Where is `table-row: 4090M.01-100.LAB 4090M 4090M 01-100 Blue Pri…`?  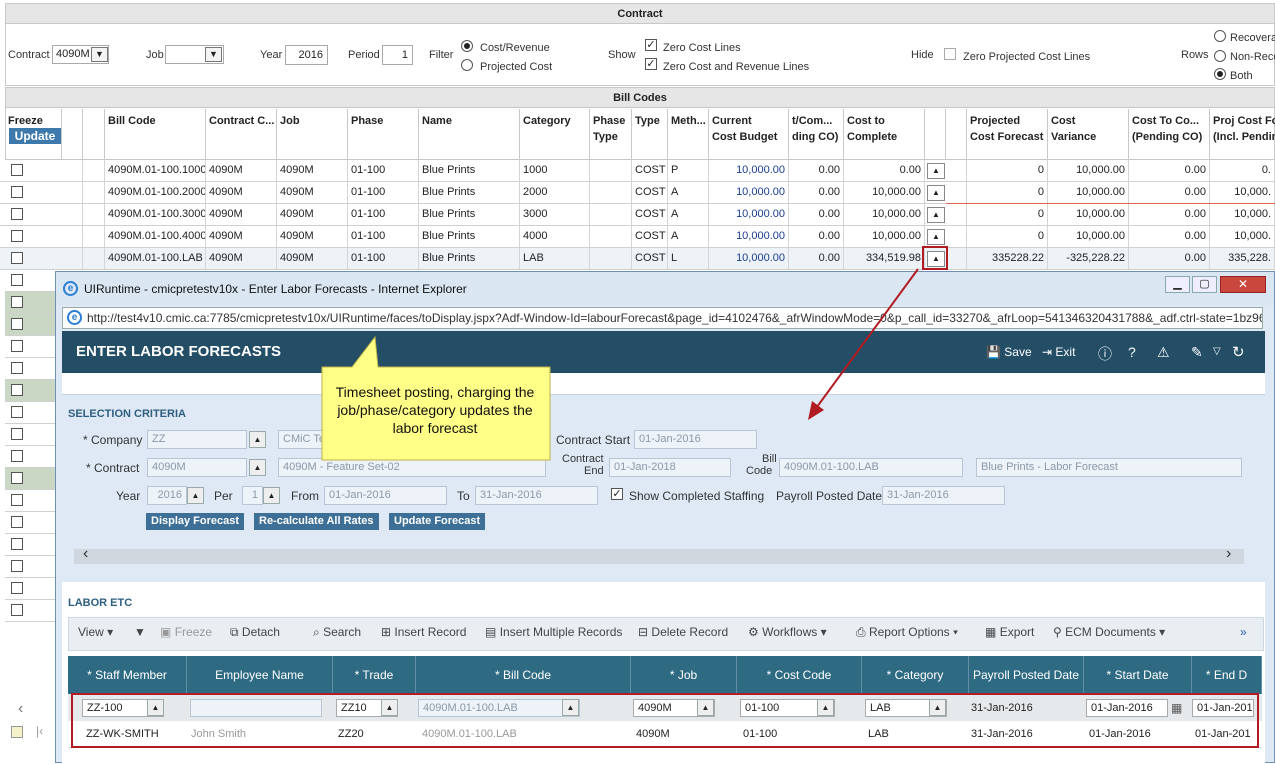 table-row: 4090M.01-100.LAB 4090M 4090M 01-100 Blue Pri… is located at coordinates (637, 259).